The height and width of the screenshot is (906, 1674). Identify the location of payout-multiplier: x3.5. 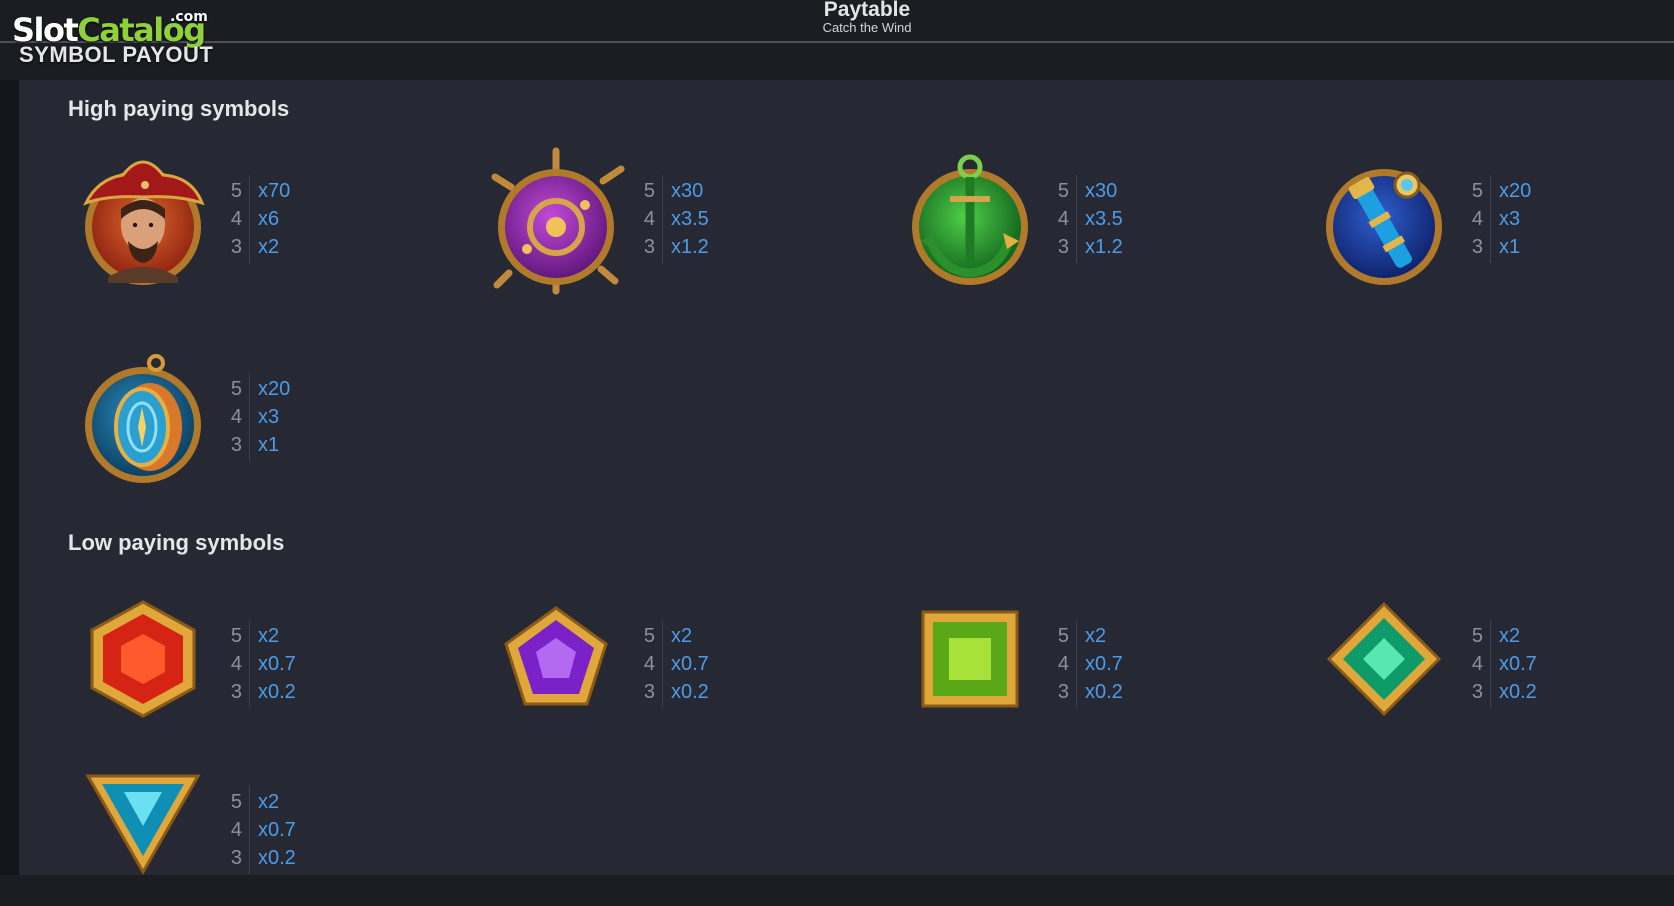
(1104, 219).